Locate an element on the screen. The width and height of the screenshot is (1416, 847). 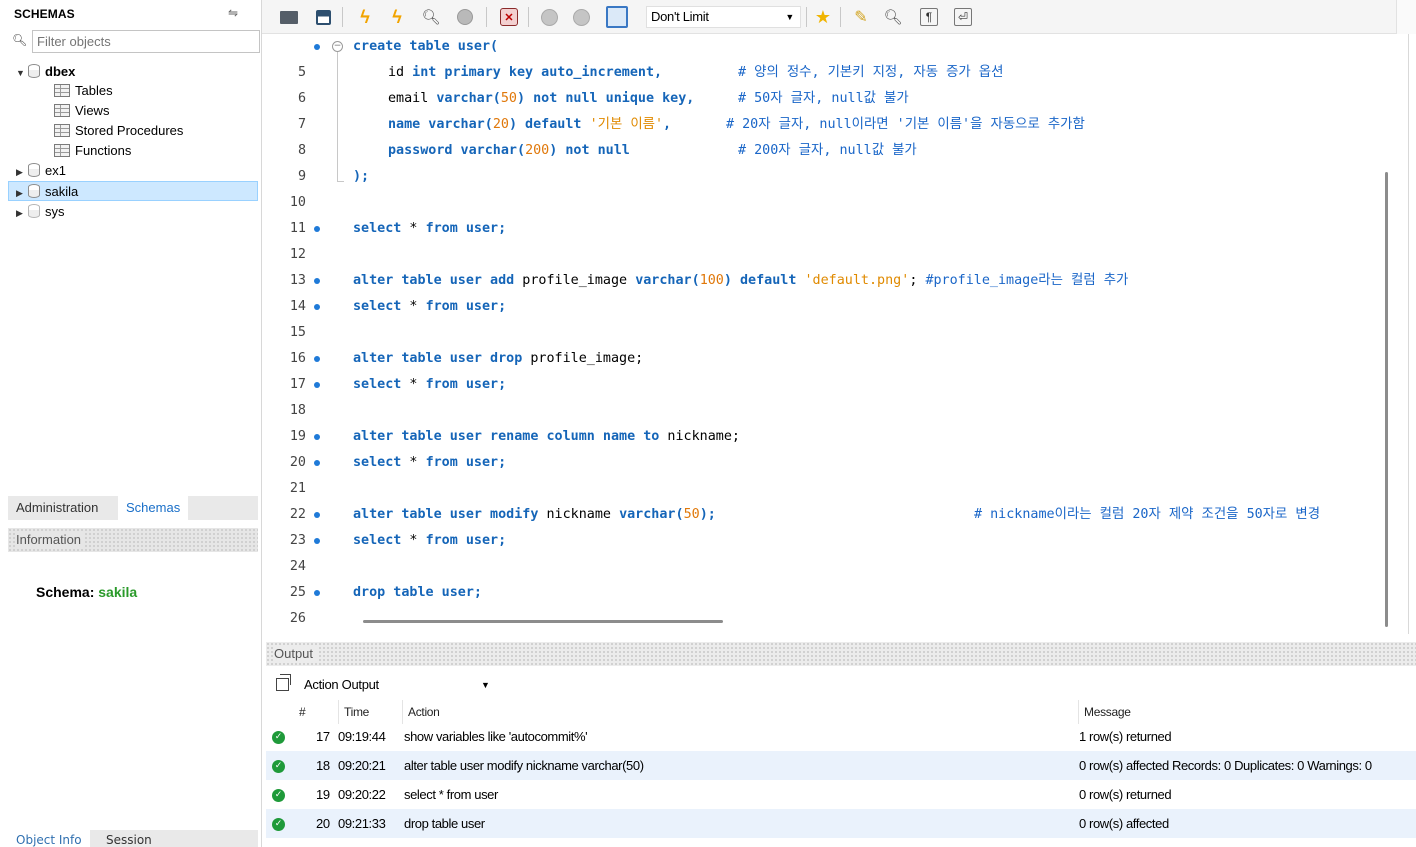
procedure-folder-icon is located at coordinates (62, 130).